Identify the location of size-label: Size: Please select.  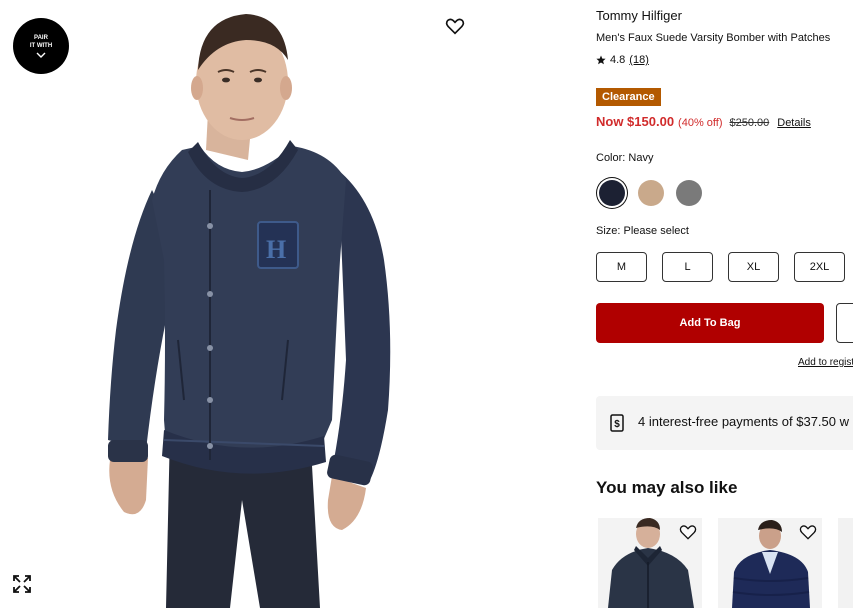
(642, 231).